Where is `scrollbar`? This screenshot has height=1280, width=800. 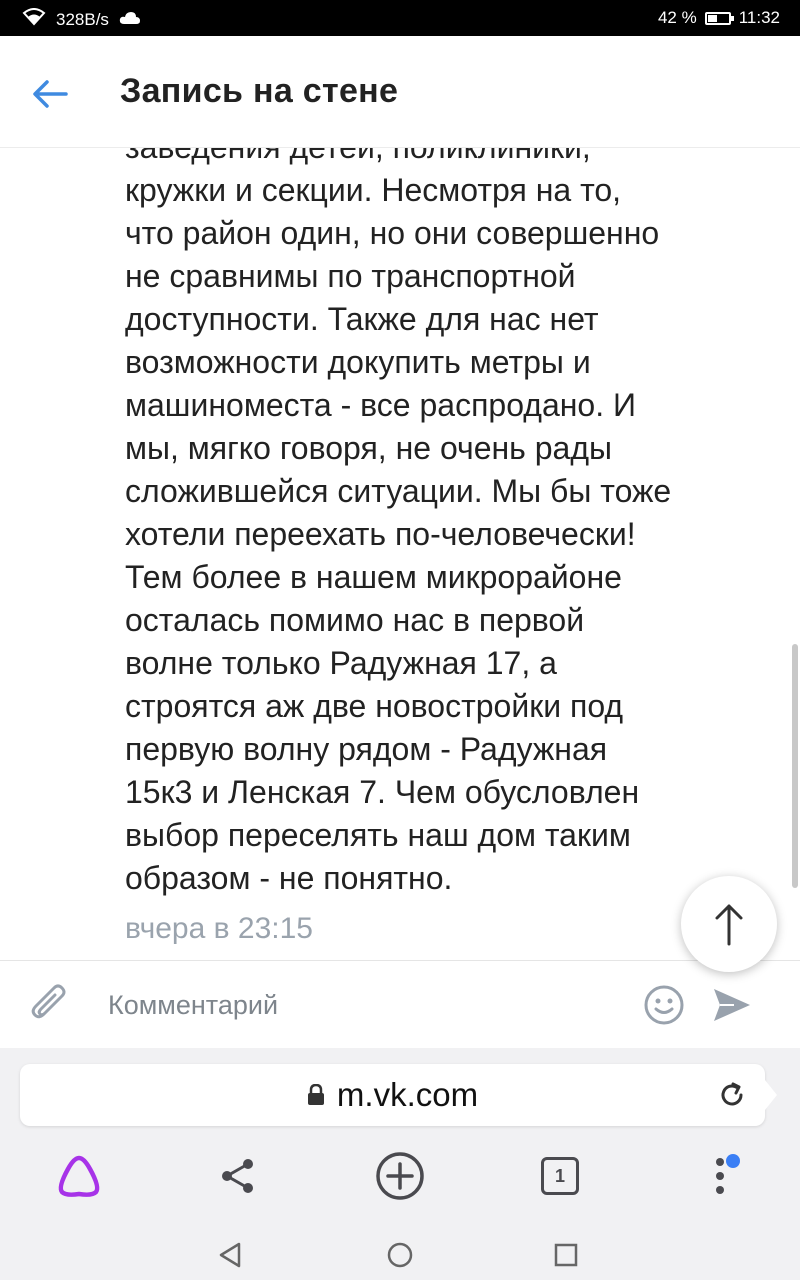 scrollbar is located at coordinates (795, 766).